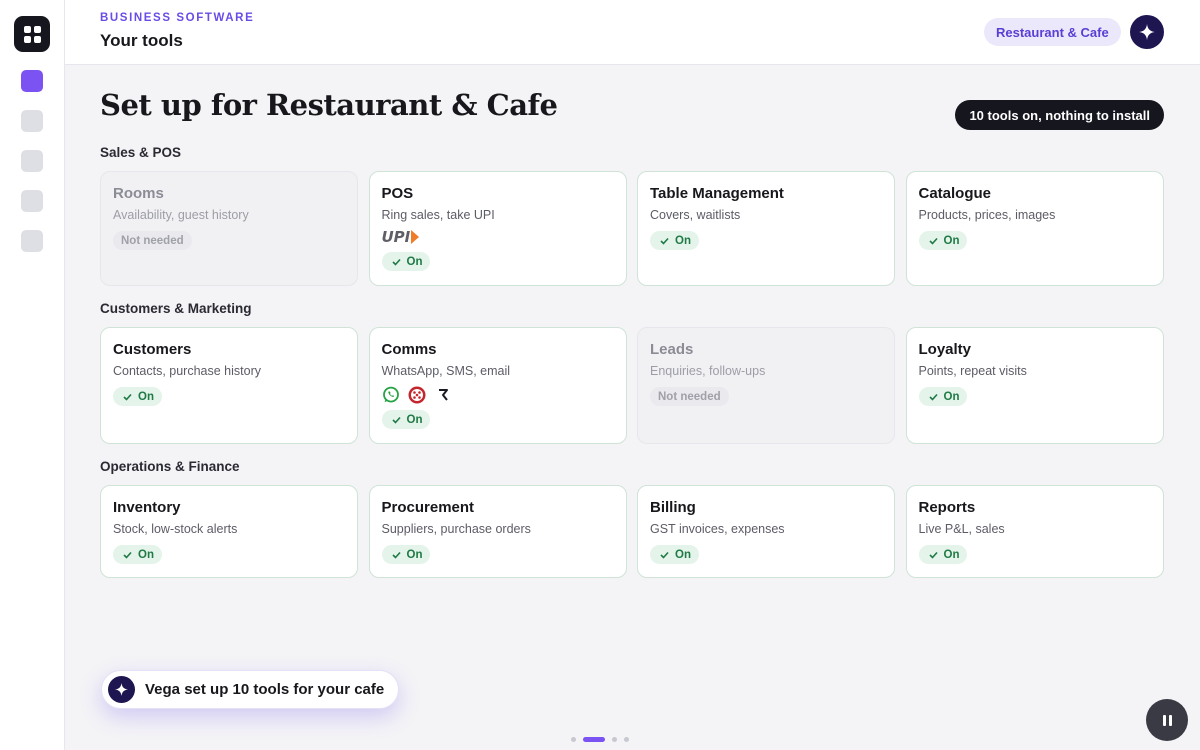 The image size is (1200, 750). Describe the element at coordinates (152, 349) in the screenshot. I see `tool-name: Customers` at that location.